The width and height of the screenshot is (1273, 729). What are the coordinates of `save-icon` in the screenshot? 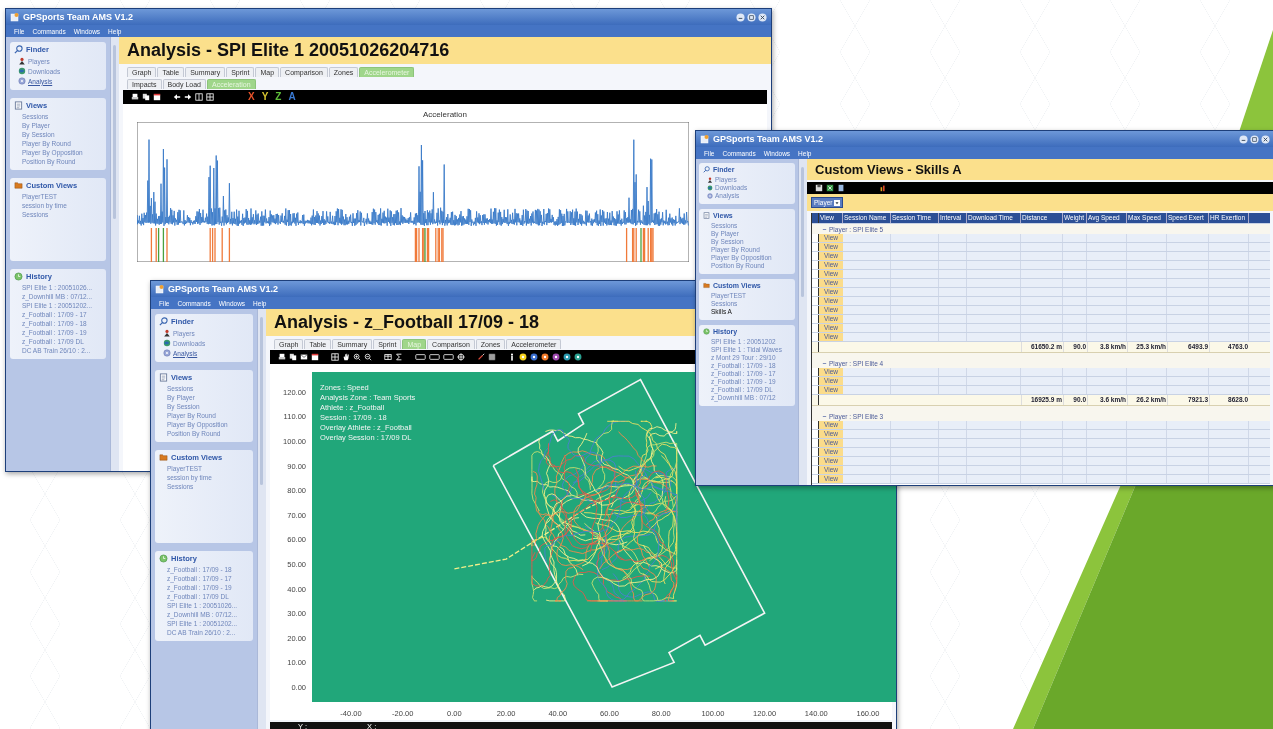 It's located at (819, 188).